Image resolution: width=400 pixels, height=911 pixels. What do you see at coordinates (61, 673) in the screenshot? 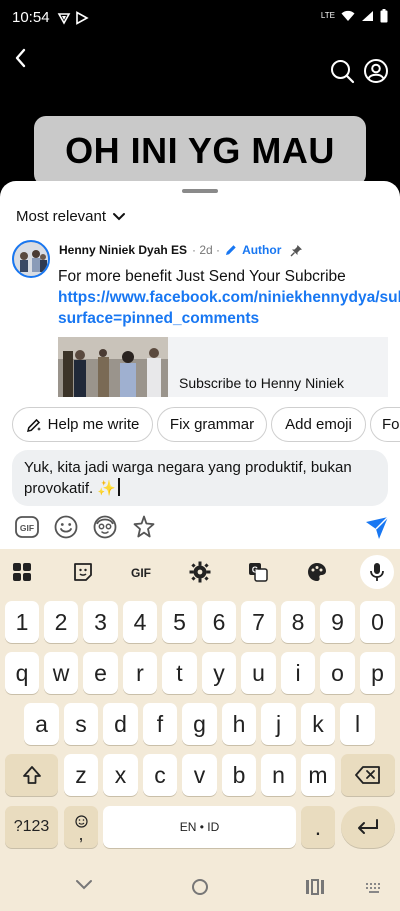
I see `key-w: w` at bounding box center [61, 673].